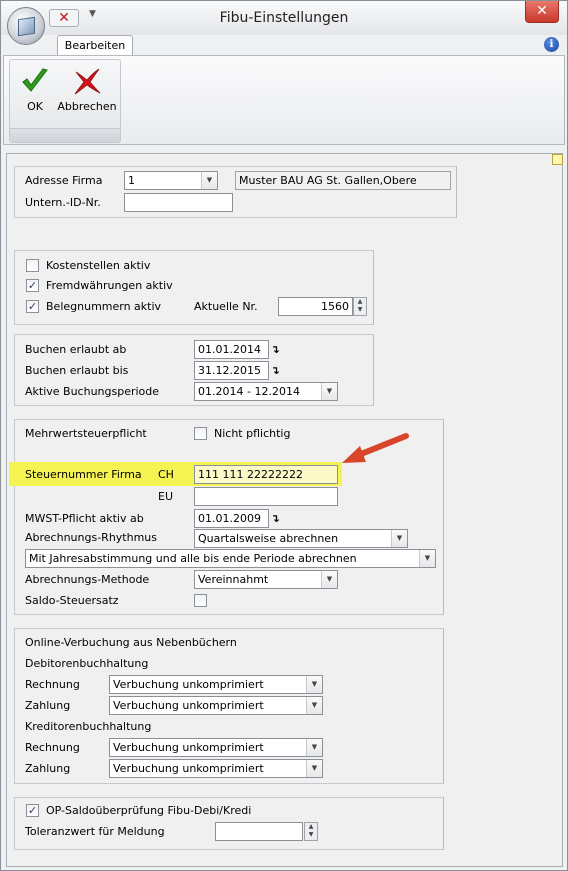  I want to click on deb-zahlung-select: Verbuchung unkomprimiert ▼, so click(216, 705).